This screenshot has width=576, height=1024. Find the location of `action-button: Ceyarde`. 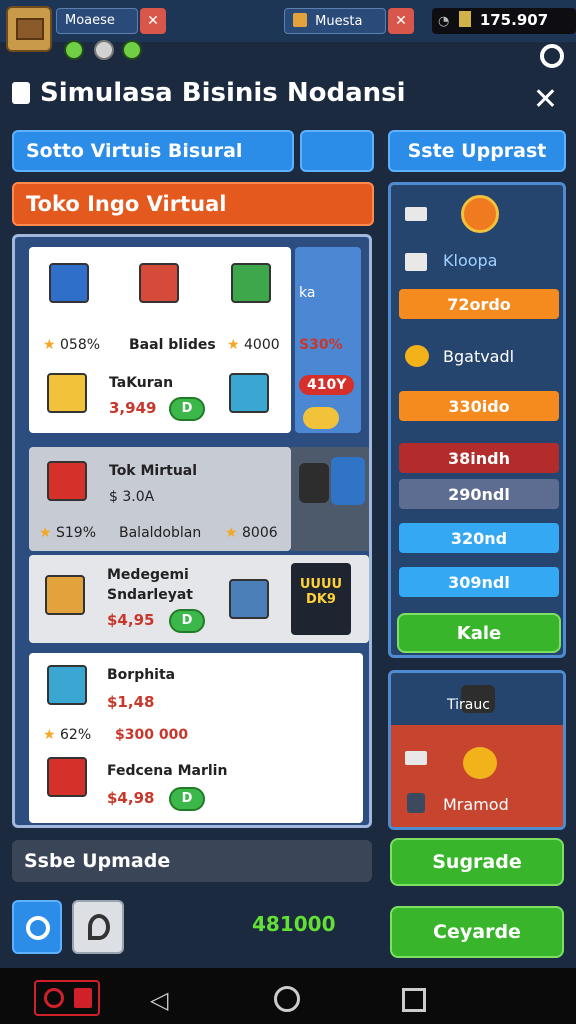

action-button: Ceyarde is located at coordinates (477, 932).